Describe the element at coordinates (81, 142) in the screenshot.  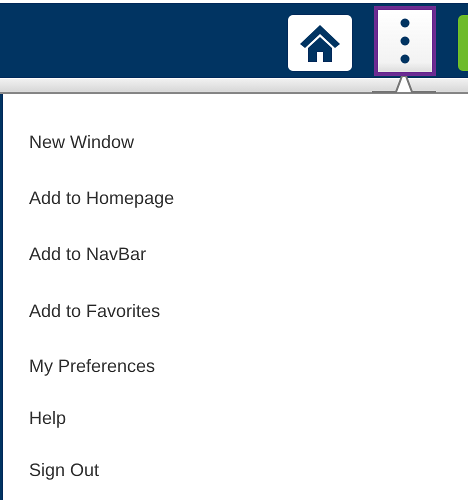
I see `menu-item: New Window` at that location.